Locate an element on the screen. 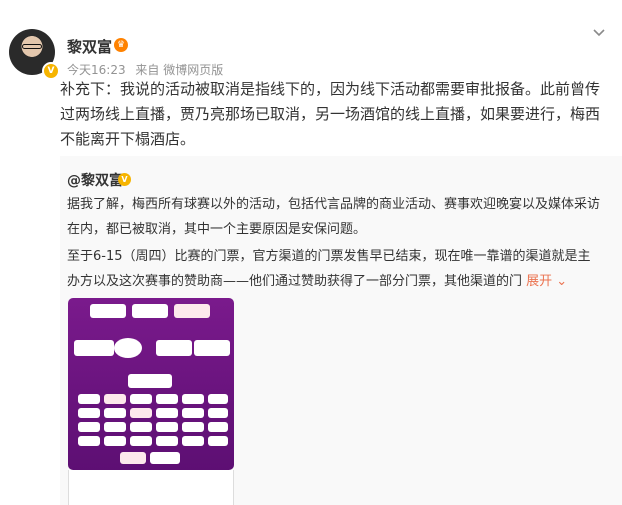 The height and width of the screenshot is (505, 622). glasses-shape is located at coordinates (32, 46).